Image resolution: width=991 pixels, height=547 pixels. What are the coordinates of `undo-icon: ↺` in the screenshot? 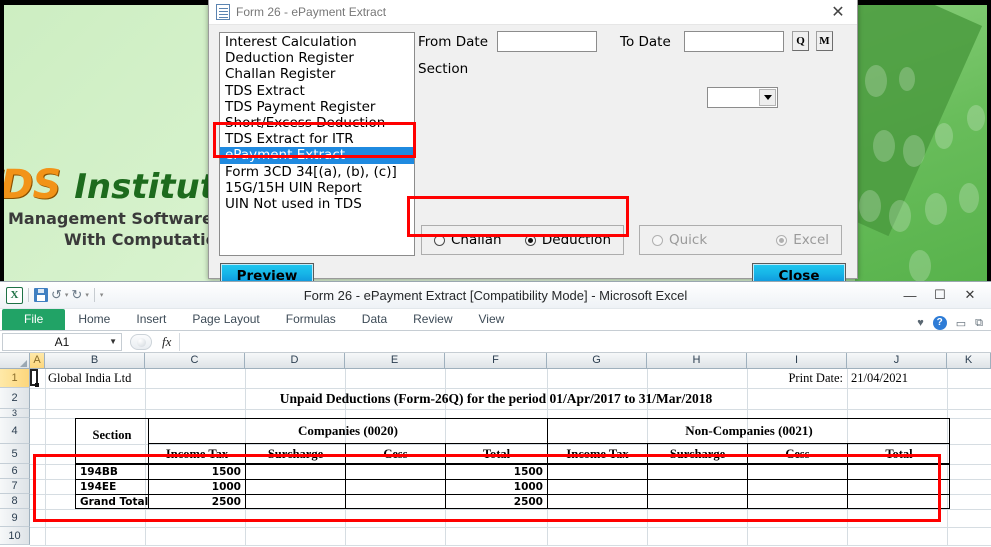 It's located at (56, 295).